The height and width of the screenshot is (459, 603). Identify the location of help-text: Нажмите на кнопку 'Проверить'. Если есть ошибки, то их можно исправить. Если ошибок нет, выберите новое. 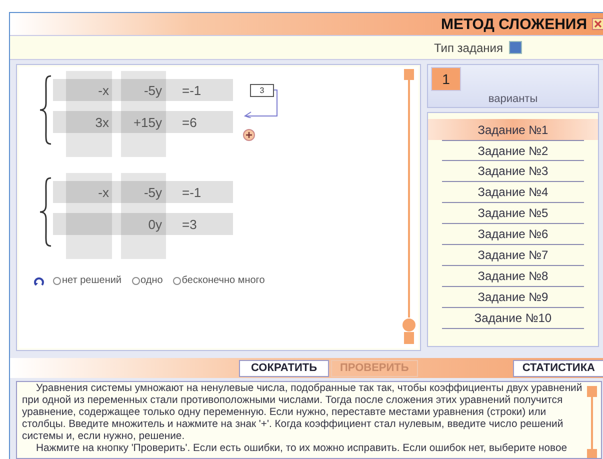
(301, 449).